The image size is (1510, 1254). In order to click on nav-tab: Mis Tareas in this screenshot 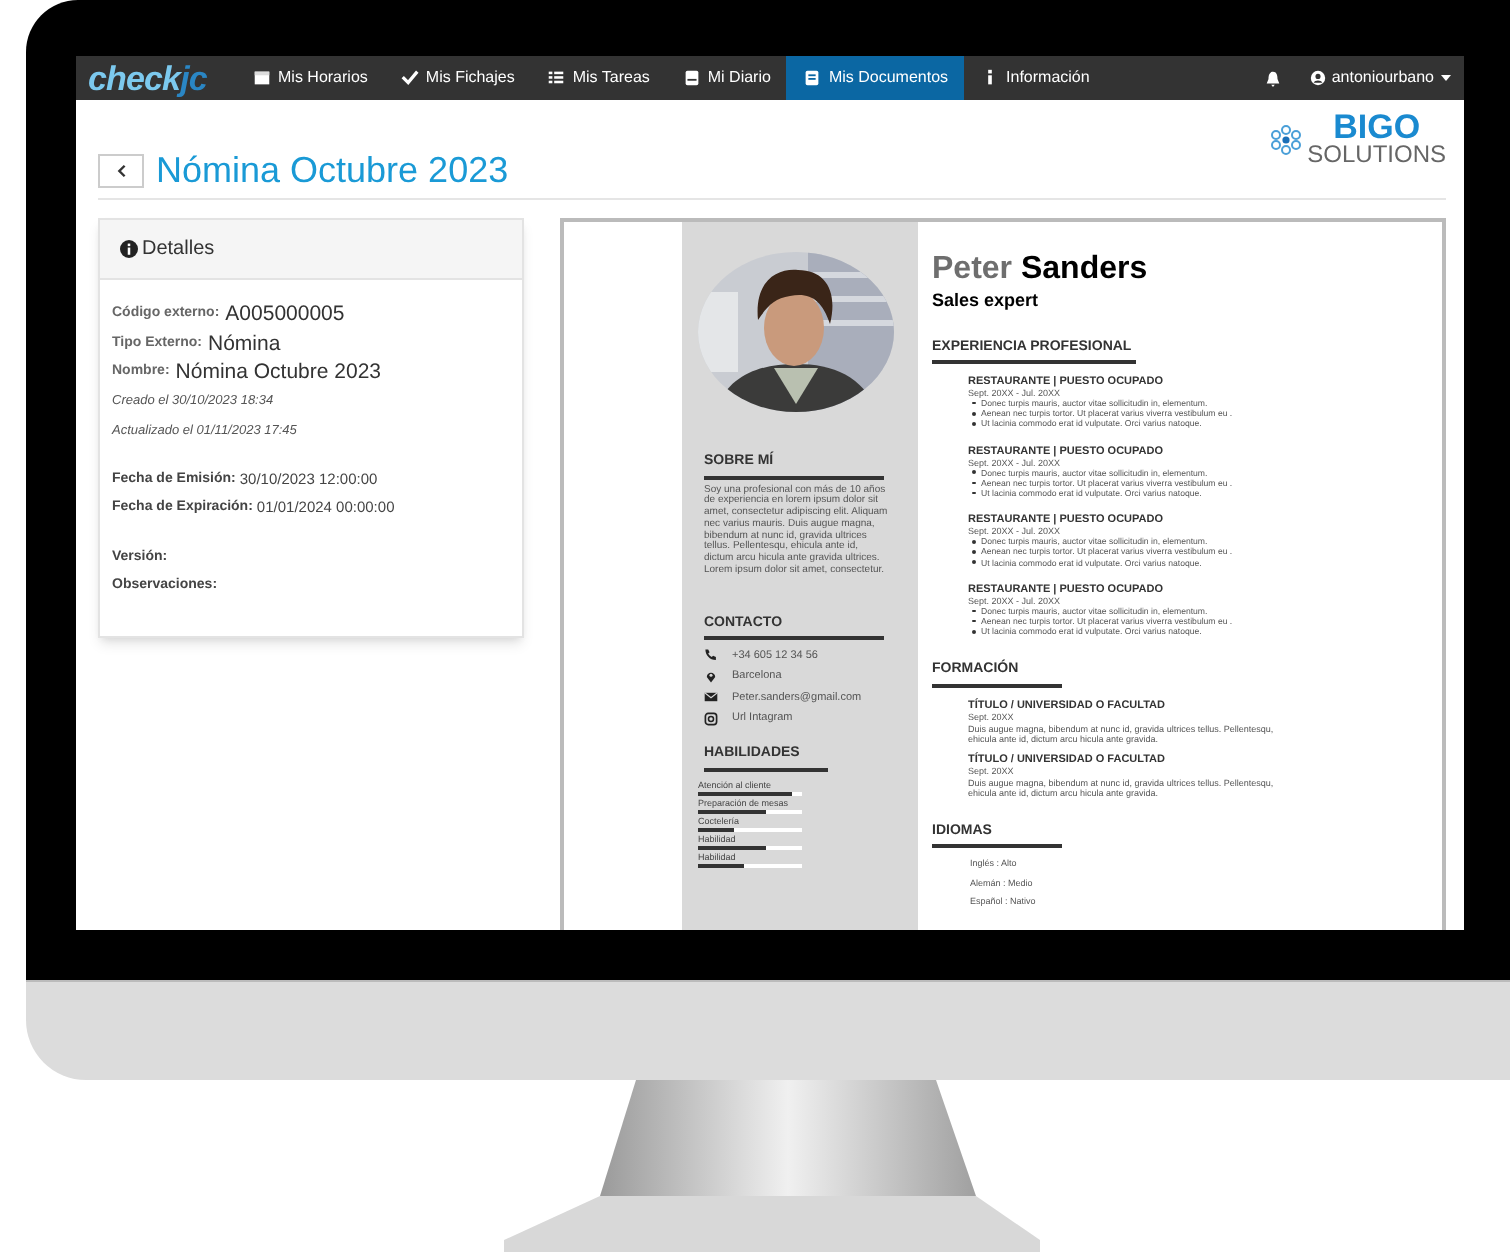, I will do `click(598, 78)`.